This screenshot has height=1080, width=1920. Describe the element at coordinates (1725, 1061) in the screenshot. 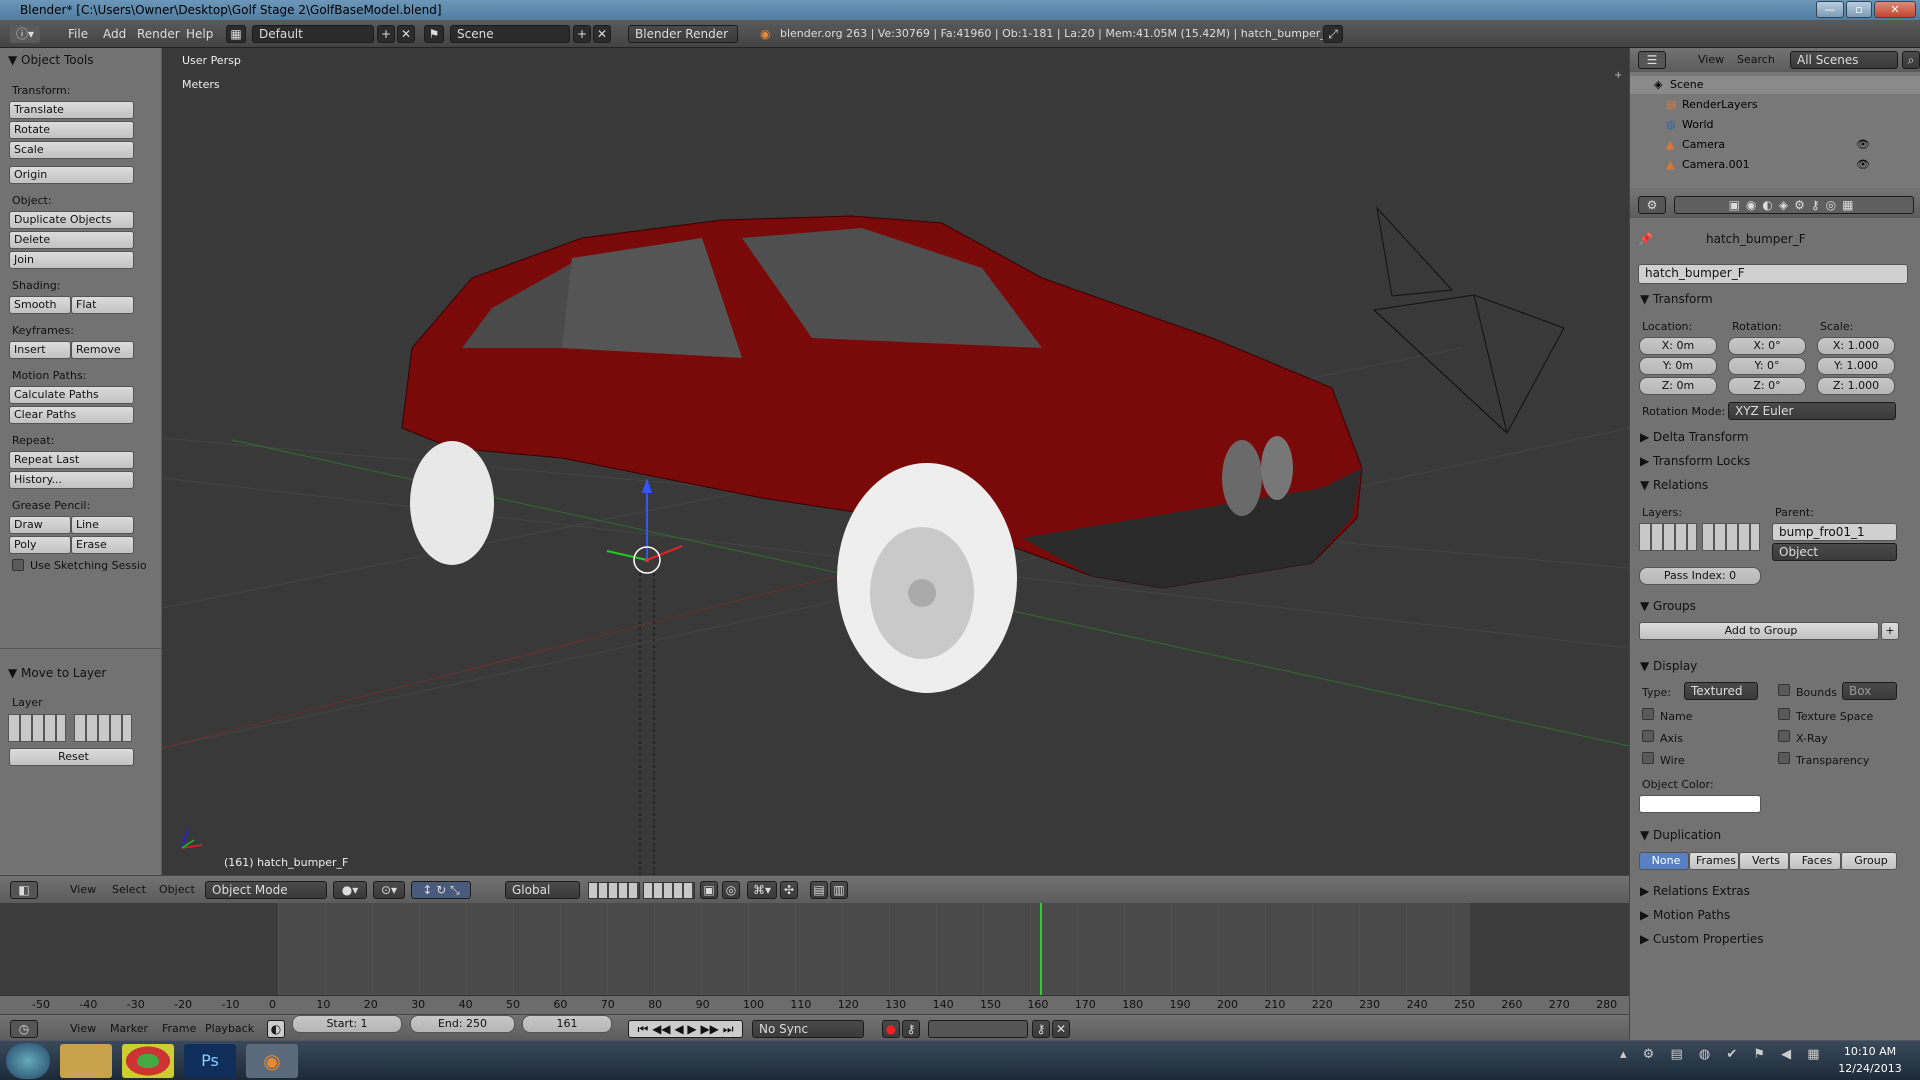

I see `system-tray-icons: ▴ ⚙ ▤ ◍ ✔ ⚑ ◀ ▦` at that location.